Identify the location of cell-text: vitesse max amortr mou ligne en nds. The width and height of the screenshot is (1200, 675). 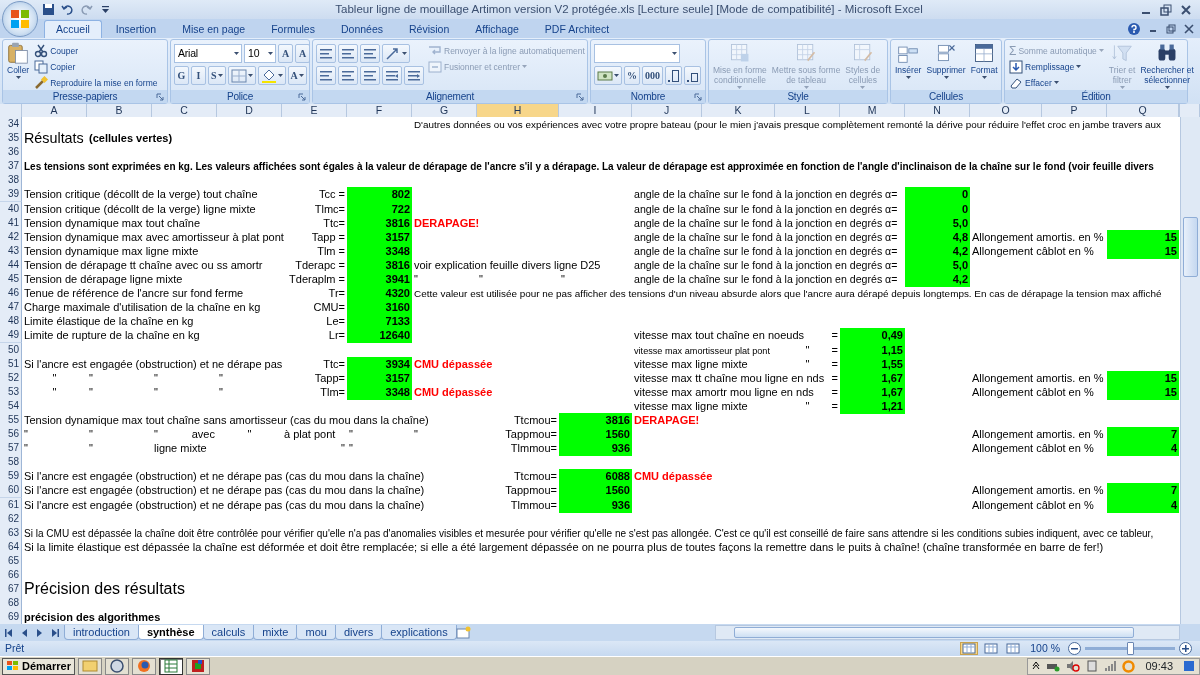
(724, 391).